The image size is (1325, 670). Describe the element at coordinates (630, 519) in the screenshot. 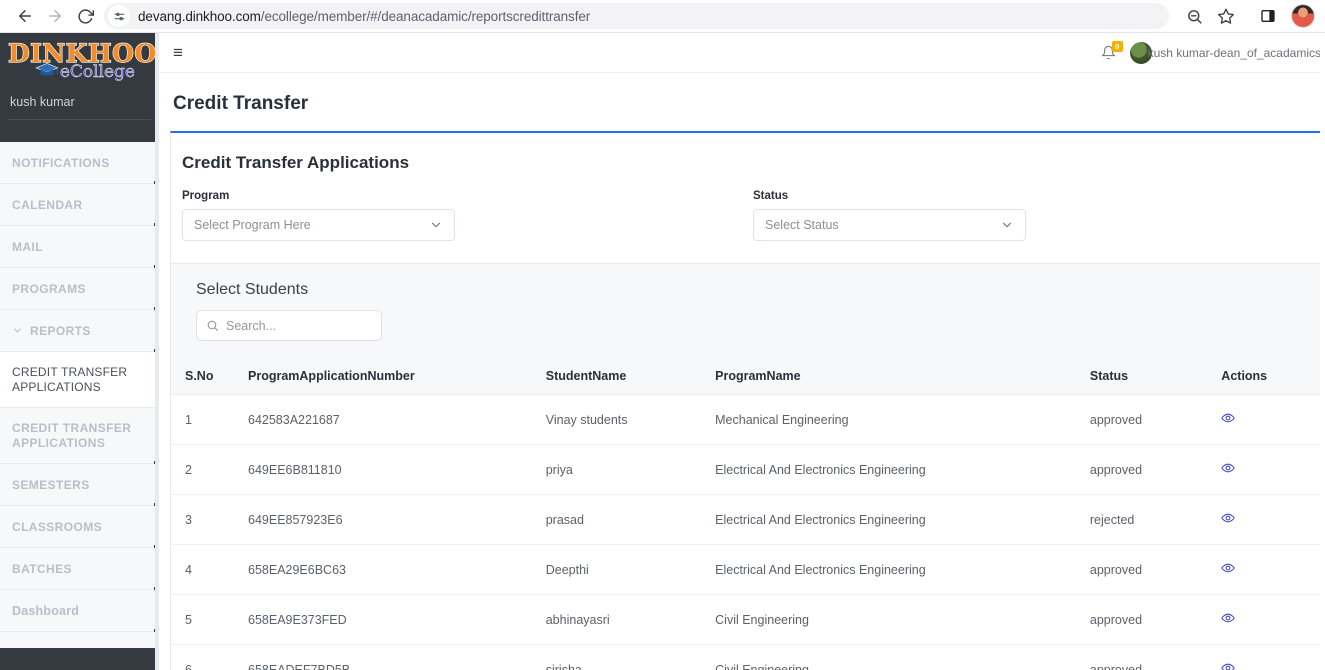

I see `cell-student-name: prasad` at that location.